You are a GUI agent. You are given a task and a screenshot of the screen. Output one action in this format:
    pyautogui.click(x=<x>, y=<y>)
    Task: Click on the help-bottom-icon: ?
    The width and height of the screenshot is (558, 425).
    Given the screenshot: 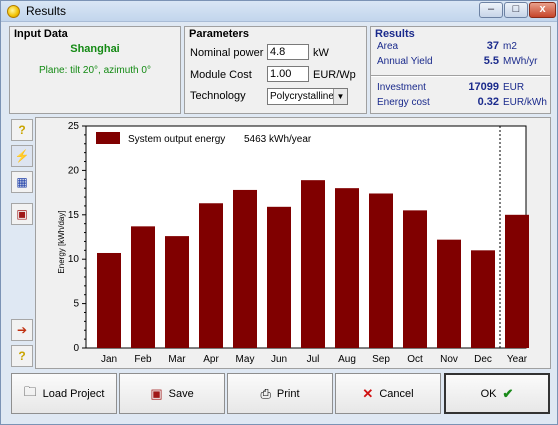 What is the action you would take?
    pyautogui.click(x=22, y=356)
    